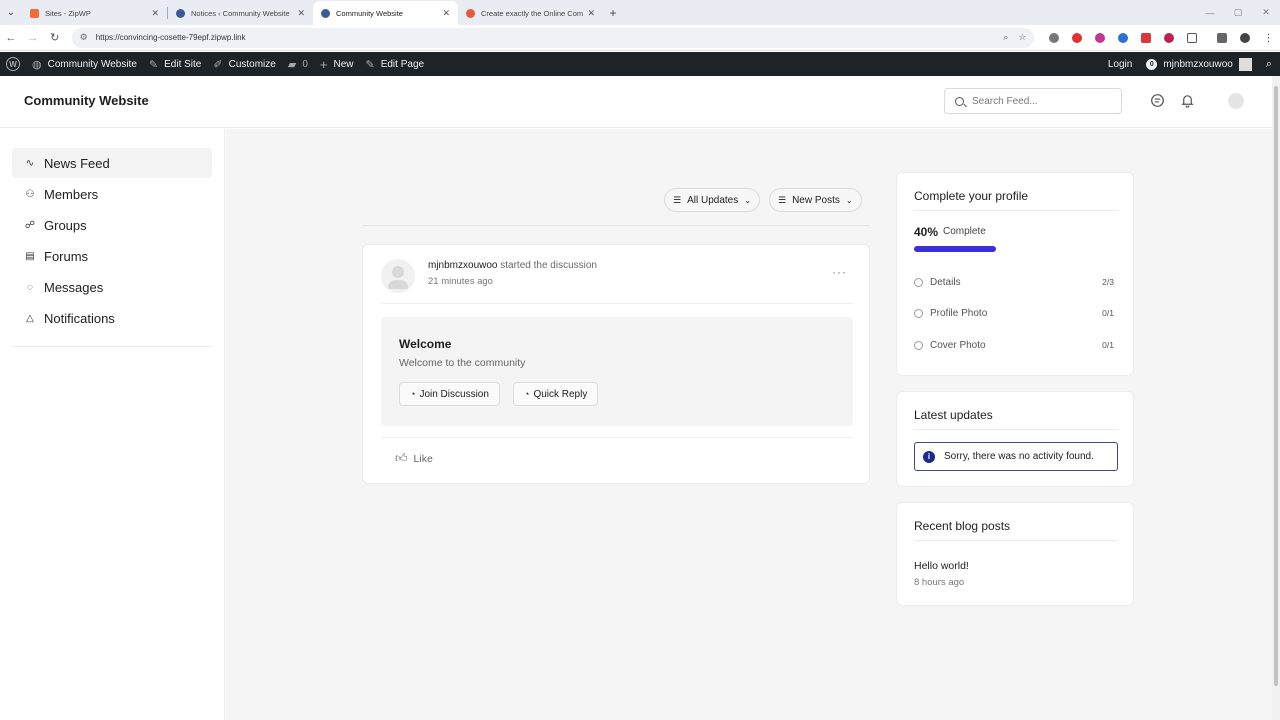  Describe the element at coordinates (240, 13) in the screenshot. I see `browser-tab: Notices ‹ Community Website ✕` at that location.